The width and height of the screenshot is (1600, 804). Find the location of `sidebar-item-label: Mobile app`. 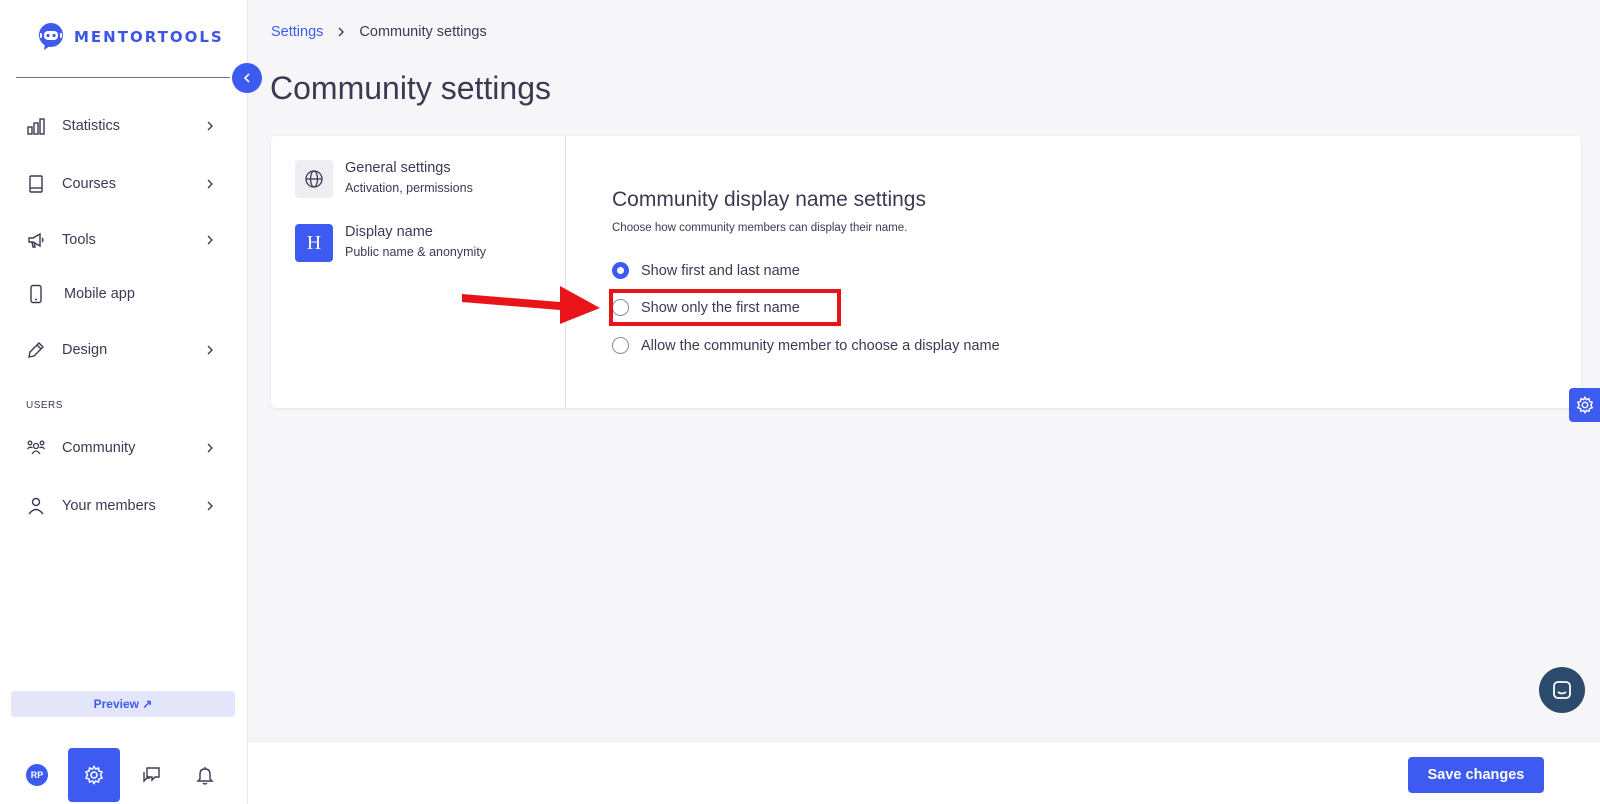

sidebar-item-label: Mobile app is located at coordinates (99, 294).